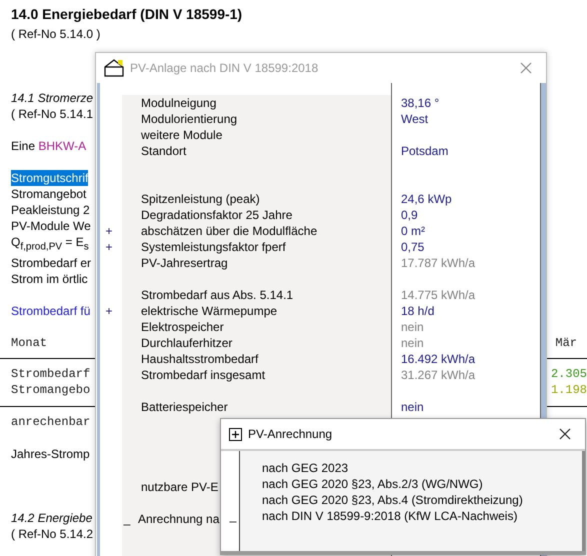  I want to click on subsection-heading: 14.2 Energiebe, so click(51, 518).